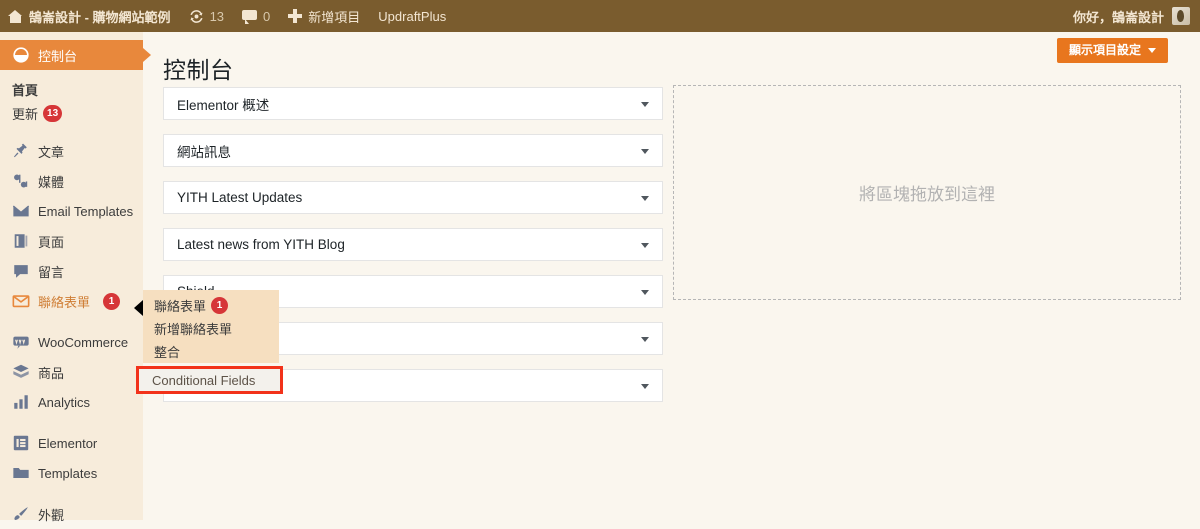 The image size is (1200, 529). What do you see at coordinates (261, 244) in the screenshot?
I see `widget-title: Latest news from YITH Blog` at bounding box center [261, 244].